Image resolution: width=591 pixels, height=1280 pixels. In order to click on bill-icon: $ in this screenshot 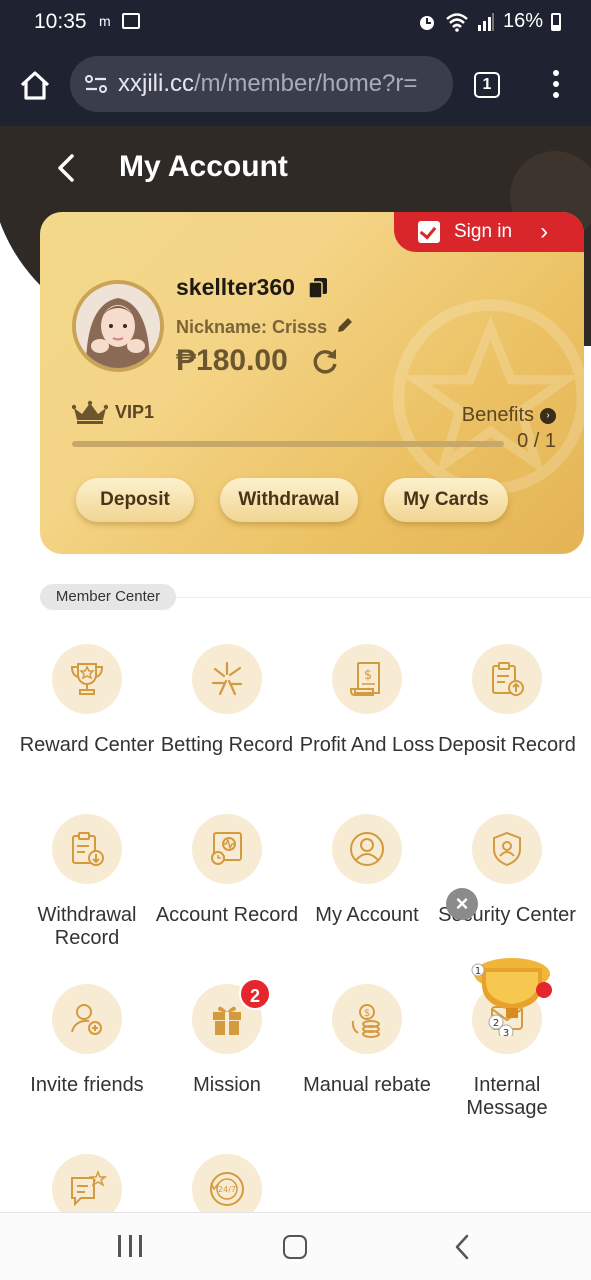, I will do `click(367, 679)`.